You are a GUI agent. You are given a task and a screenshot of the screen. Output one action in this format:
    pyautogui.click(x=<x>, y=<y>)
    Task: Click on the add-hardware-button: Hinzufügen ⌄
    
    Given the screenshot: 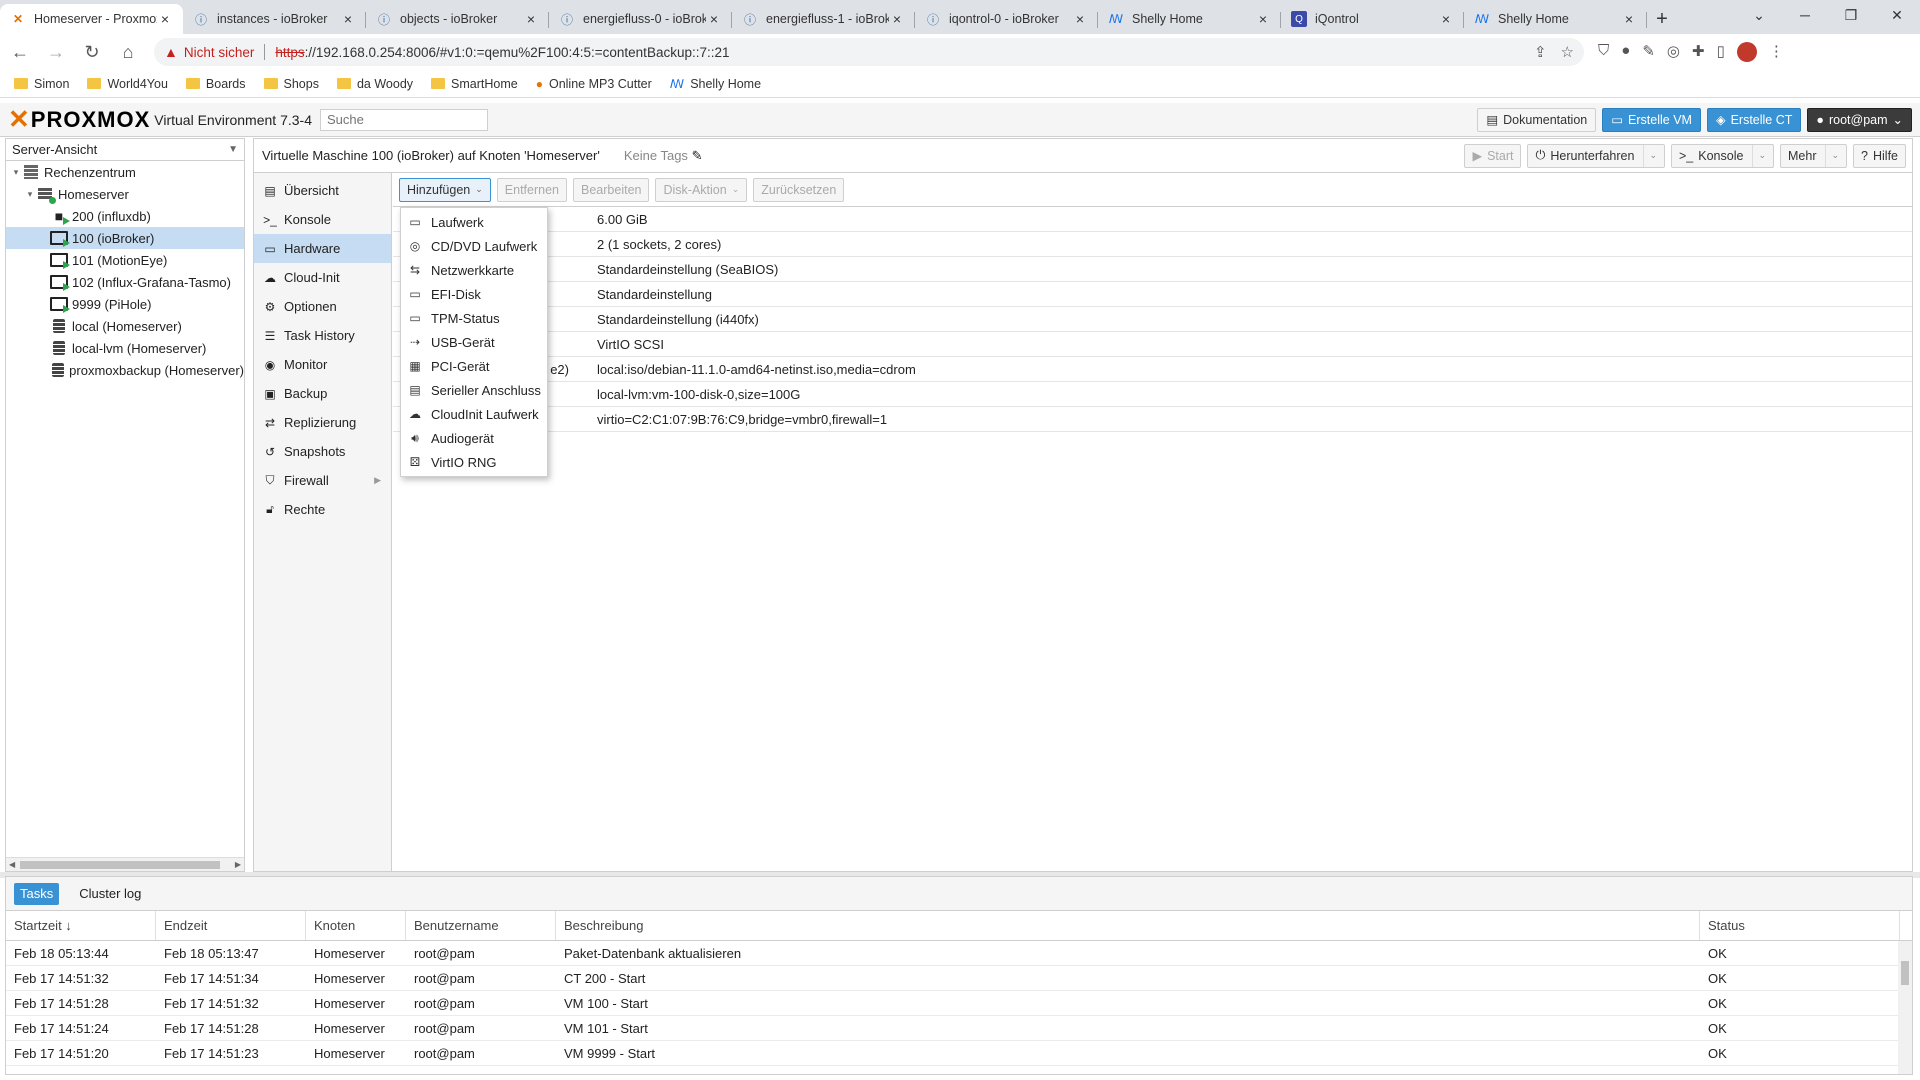 What is the action you would take?
    pyautogui.click(x=445, y=189)
    